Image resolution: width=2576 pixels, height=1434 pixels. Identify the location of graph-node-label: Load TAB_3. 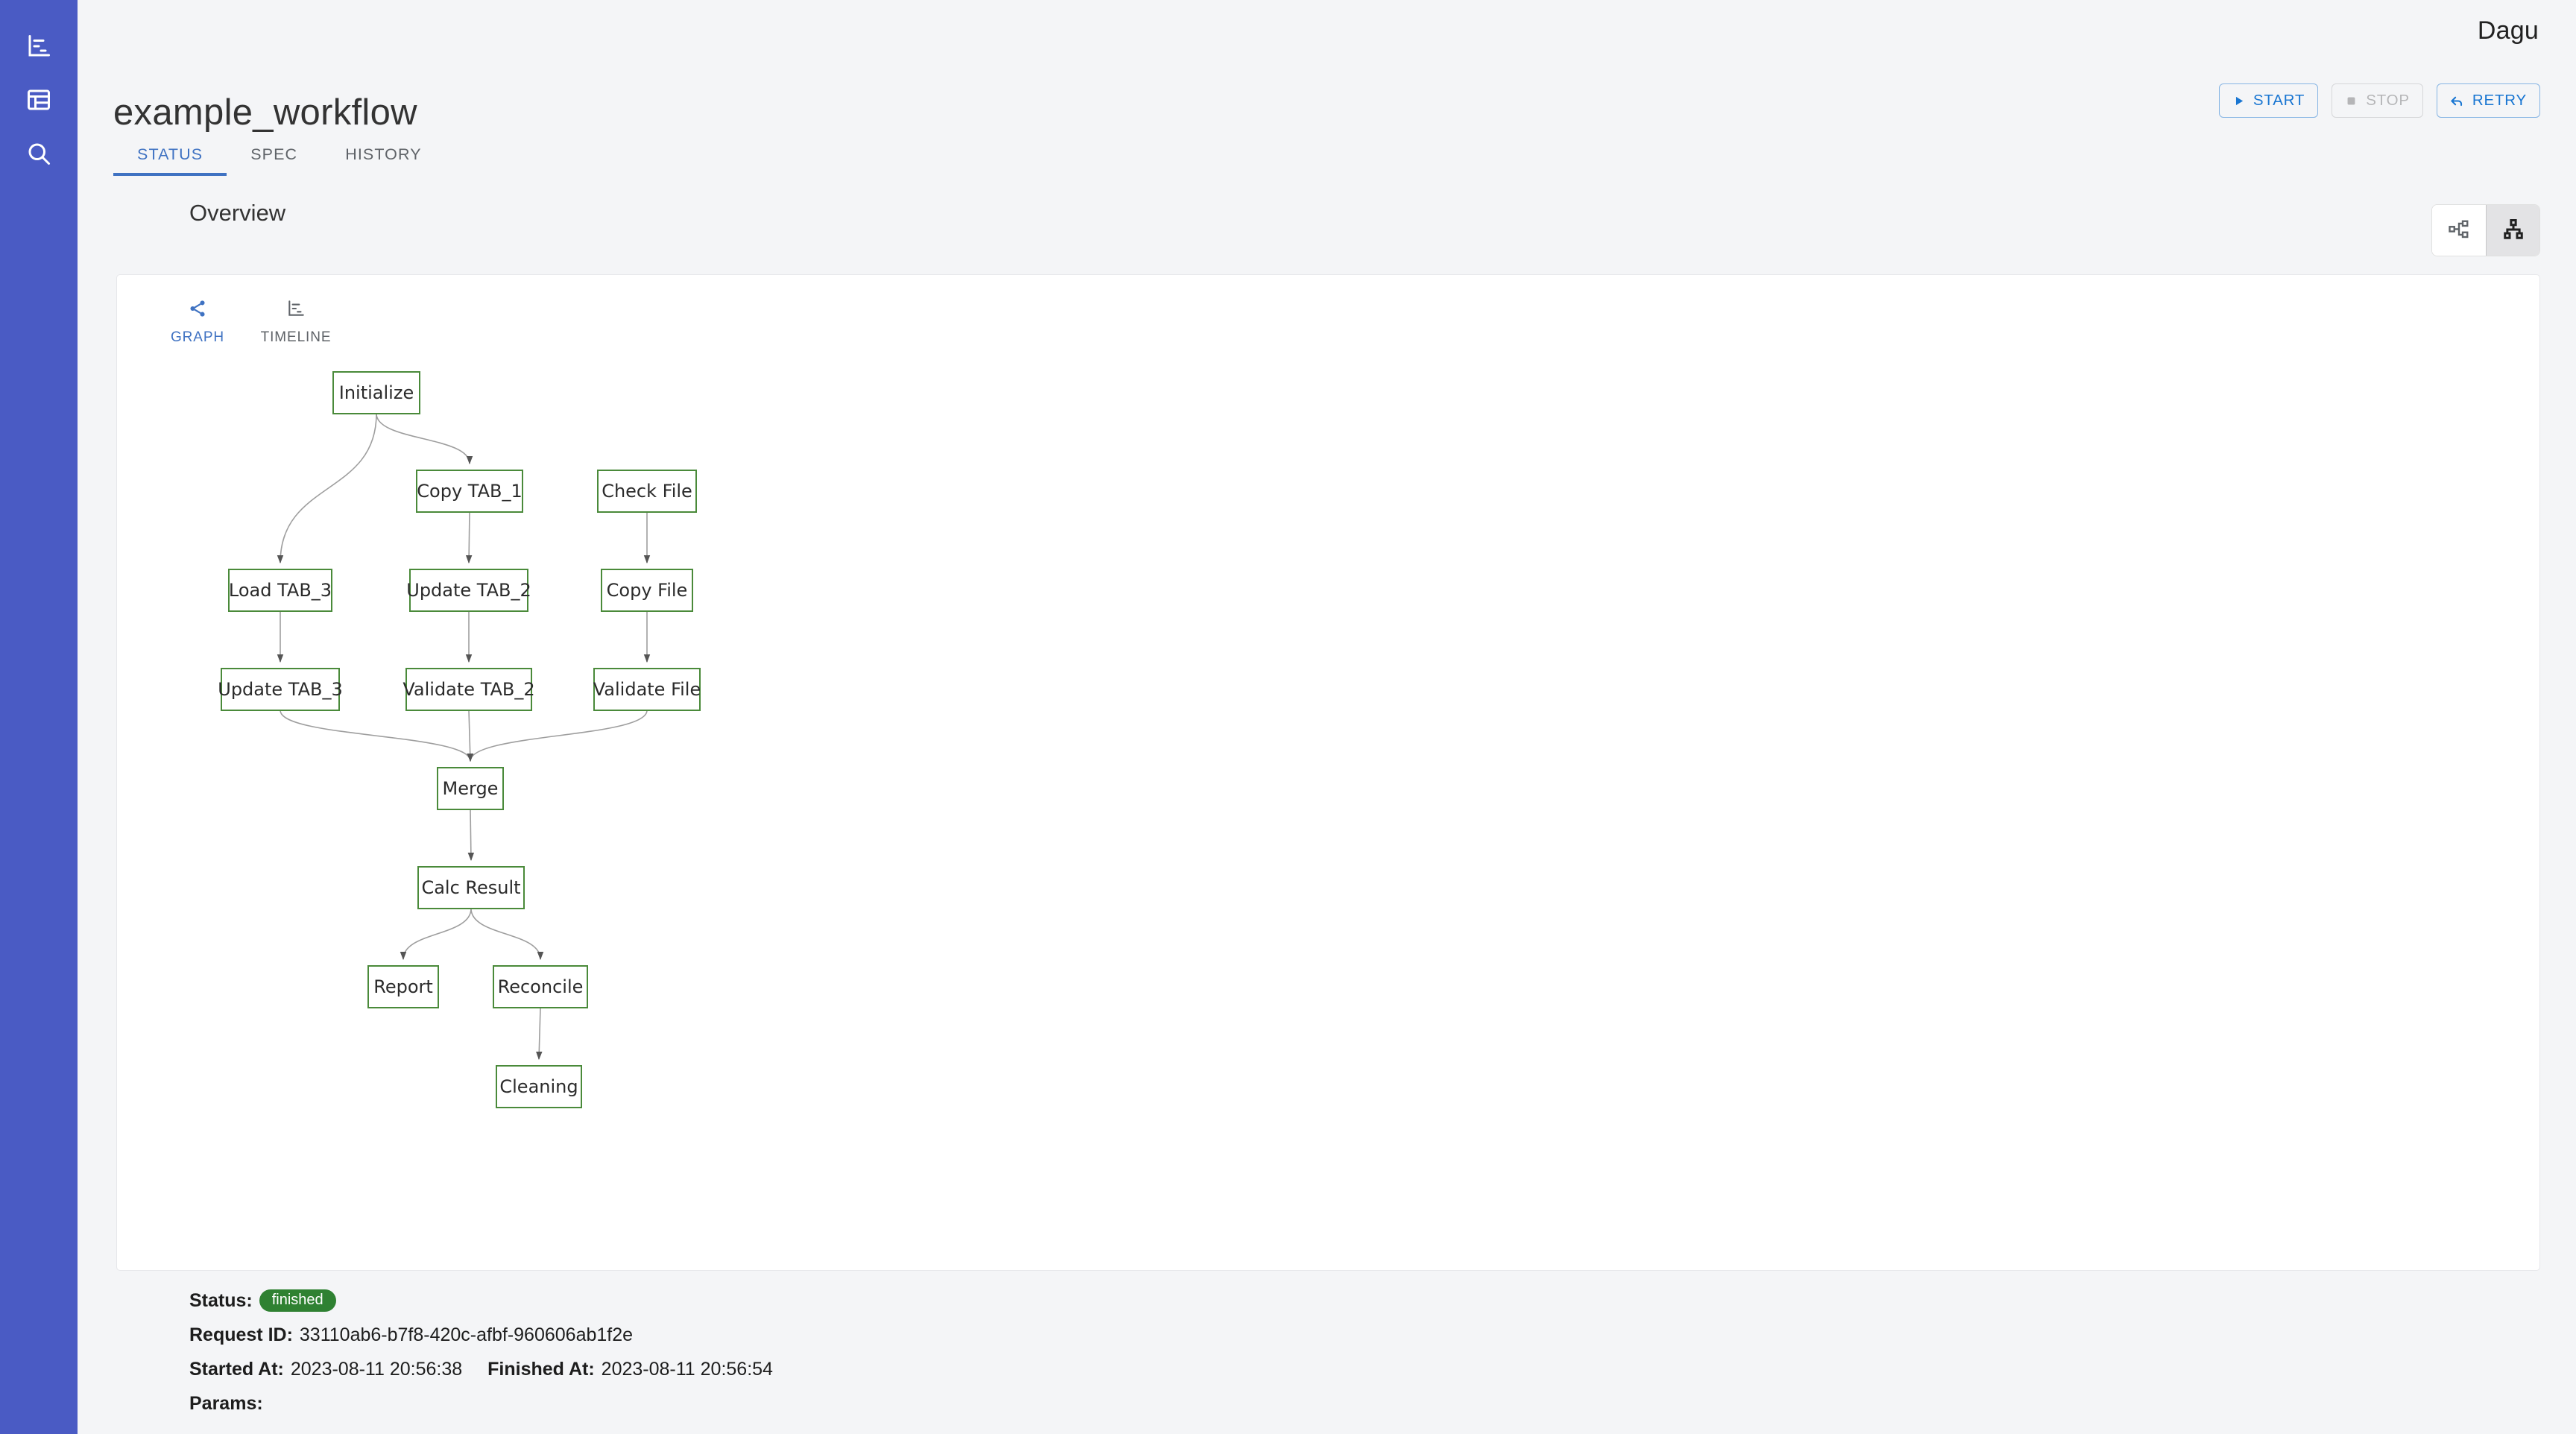
(280, 591).